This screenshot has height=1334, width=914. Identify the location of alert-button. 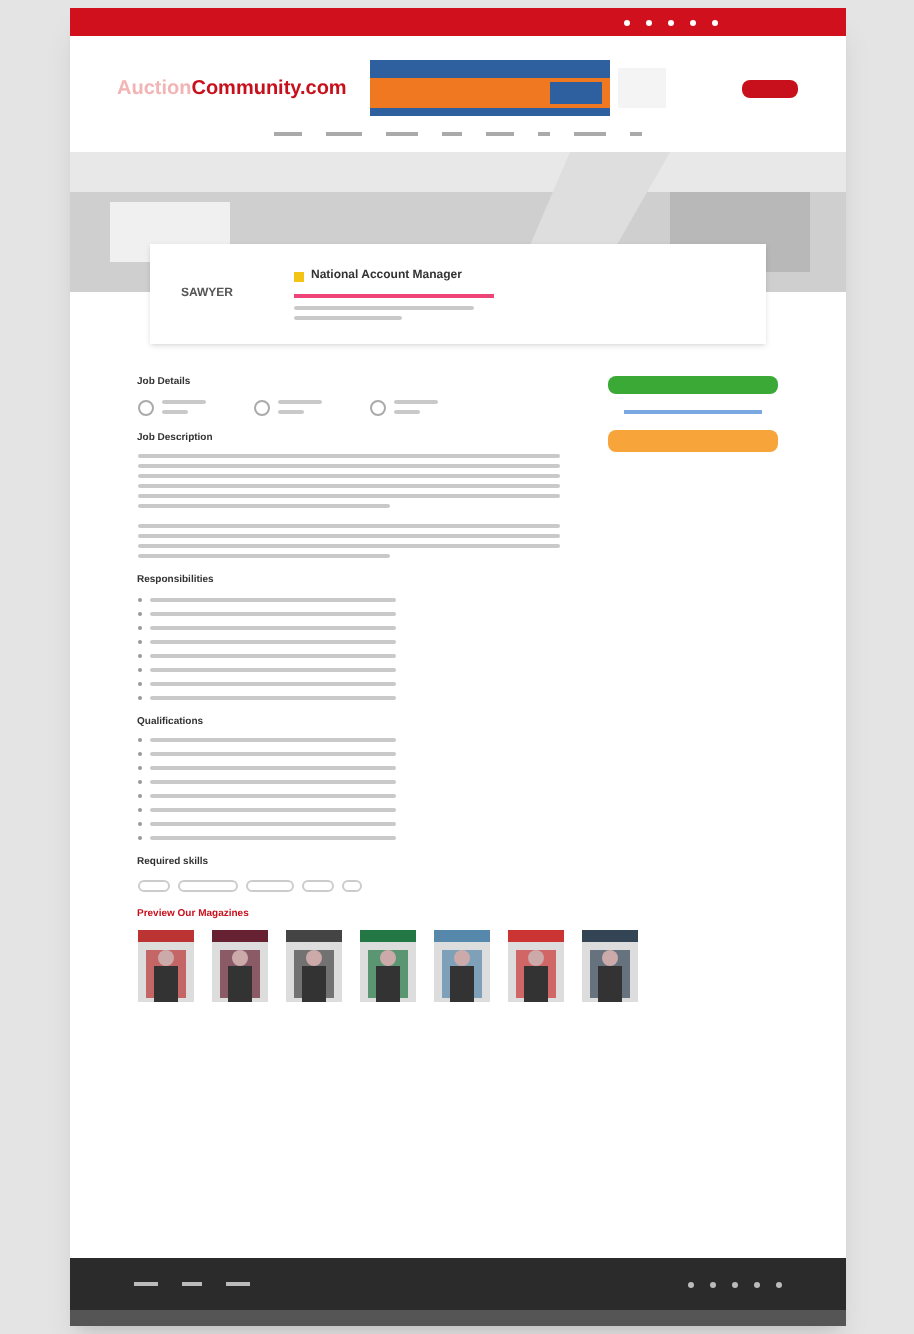
(692, 441).